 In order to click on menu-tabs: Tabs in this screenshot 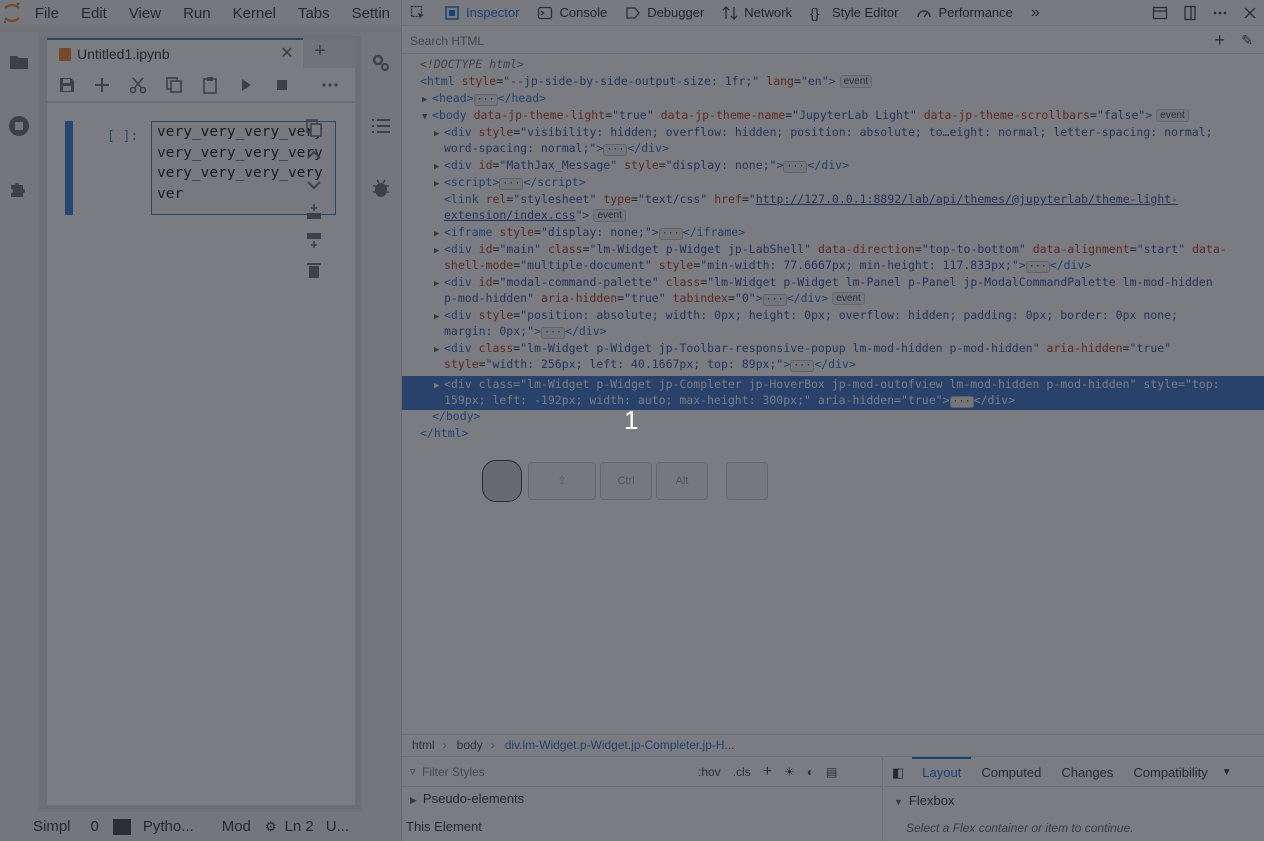, I will do `click(314, 13)`.